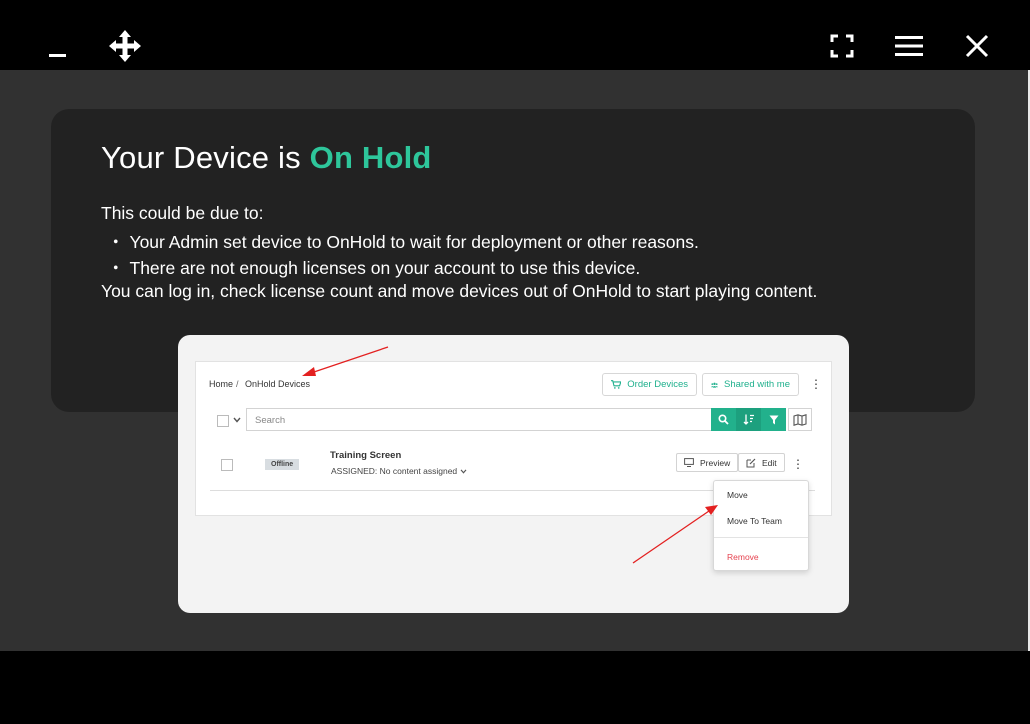 The image size is (1030, 724). I want to click on fullscreen-icon, so click(842, 46).